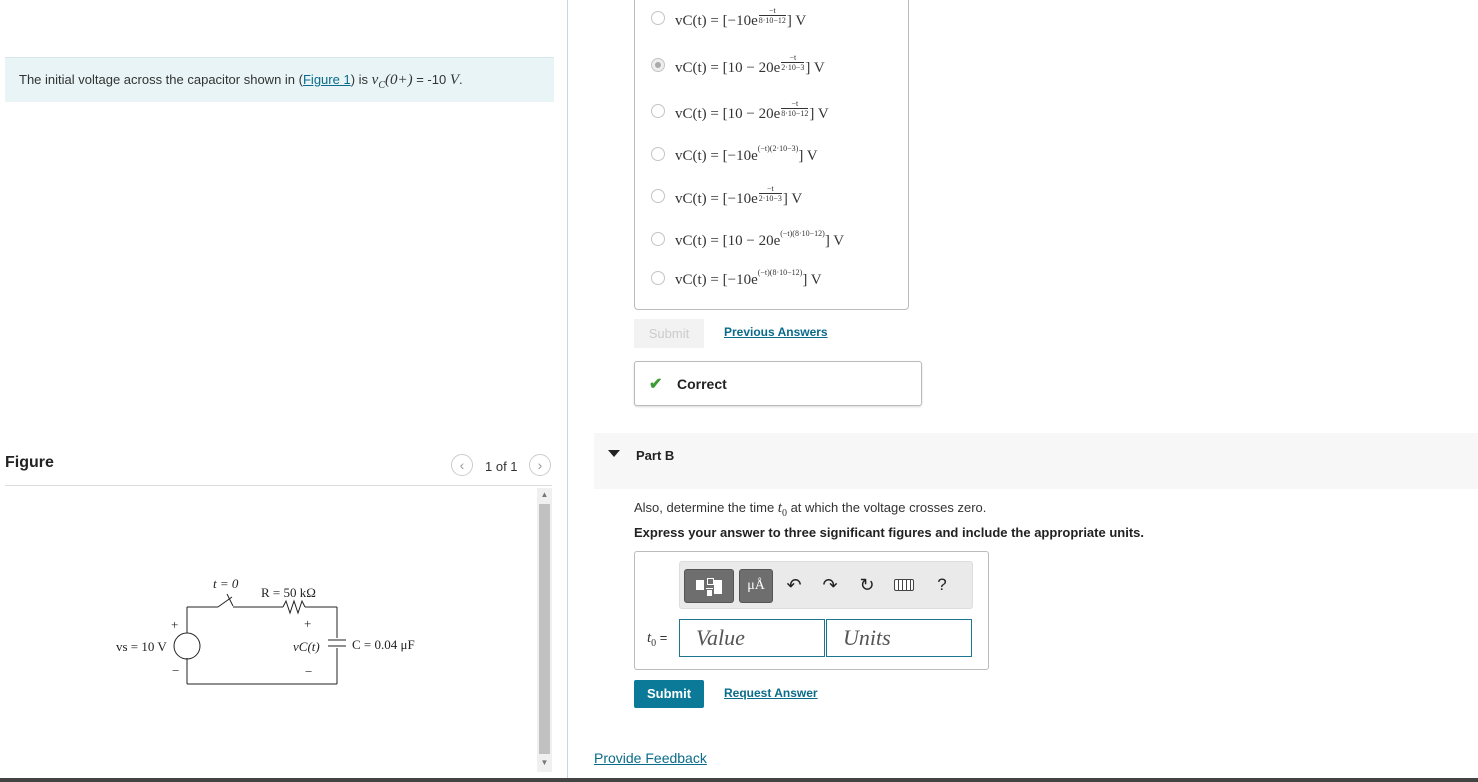 This screenshot has width=1478, height=782. What do you see at coordinates (175, 670) in the screenshot?
I see `source-minus: −` at bounding box center [175, 670].